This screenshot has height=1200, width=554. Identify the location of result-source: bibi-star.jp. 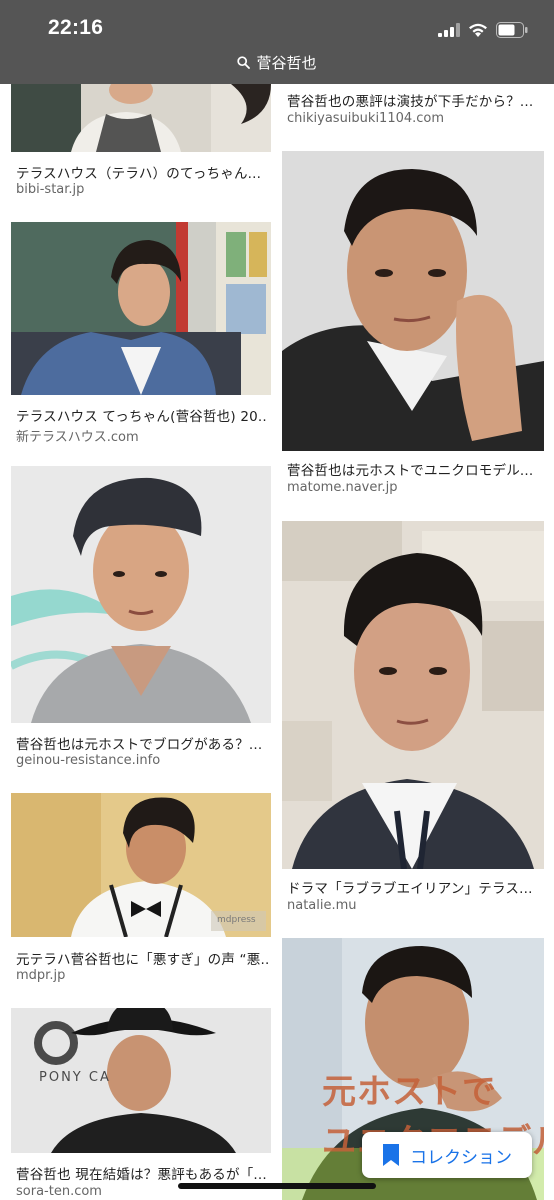
(50, 189).